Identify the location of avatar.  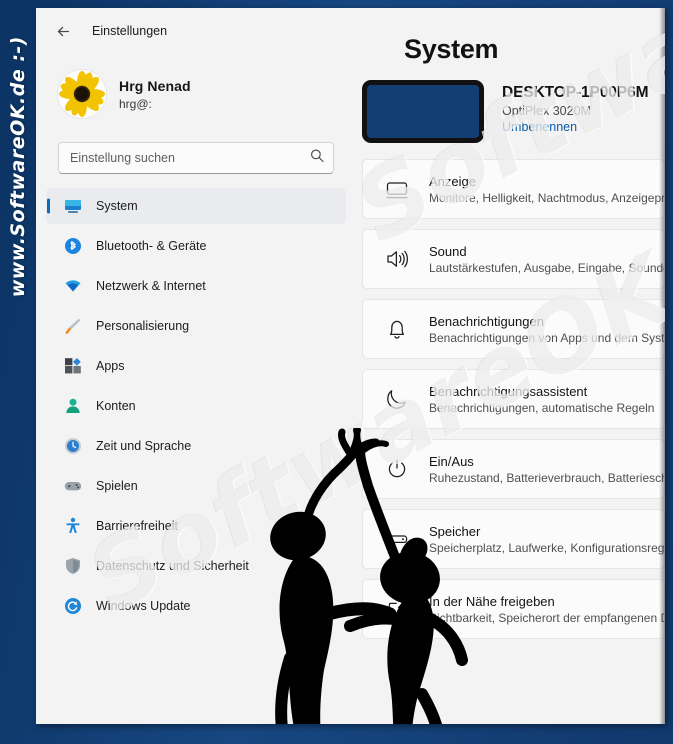
(82, 94).